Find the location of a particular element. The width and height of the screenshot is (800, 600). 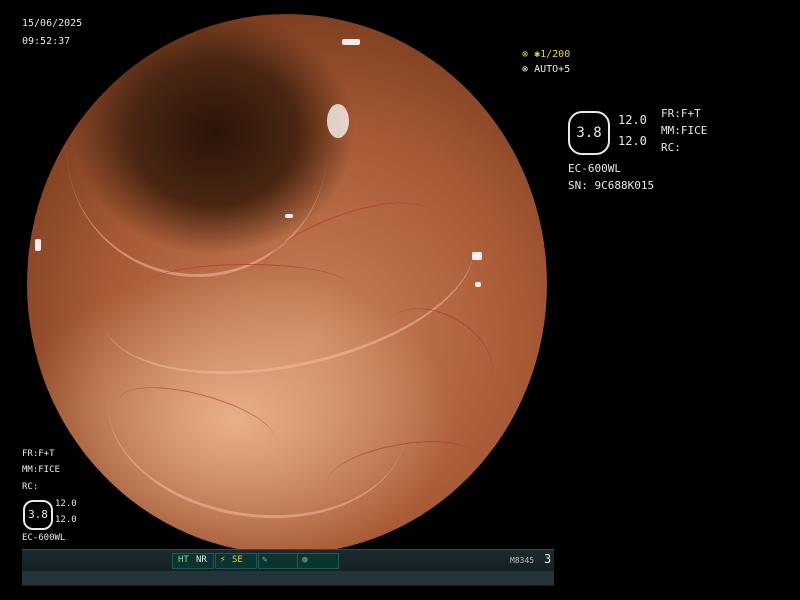

setting-value-1-small: 12.0 is located at coordinates (66, 504).